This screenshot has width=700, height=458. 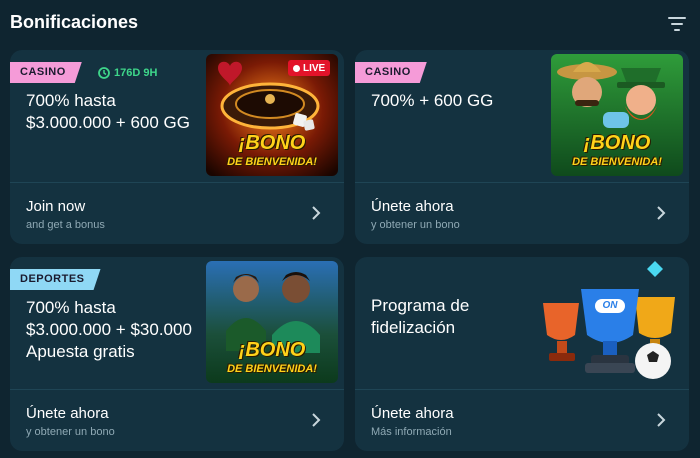 What do you see at coordinates (617, 115) in the screenshot?
I see `leprechaun-characters-image: ¡BONO DE BIENVENIDA!` at bounding box center [617, 115].